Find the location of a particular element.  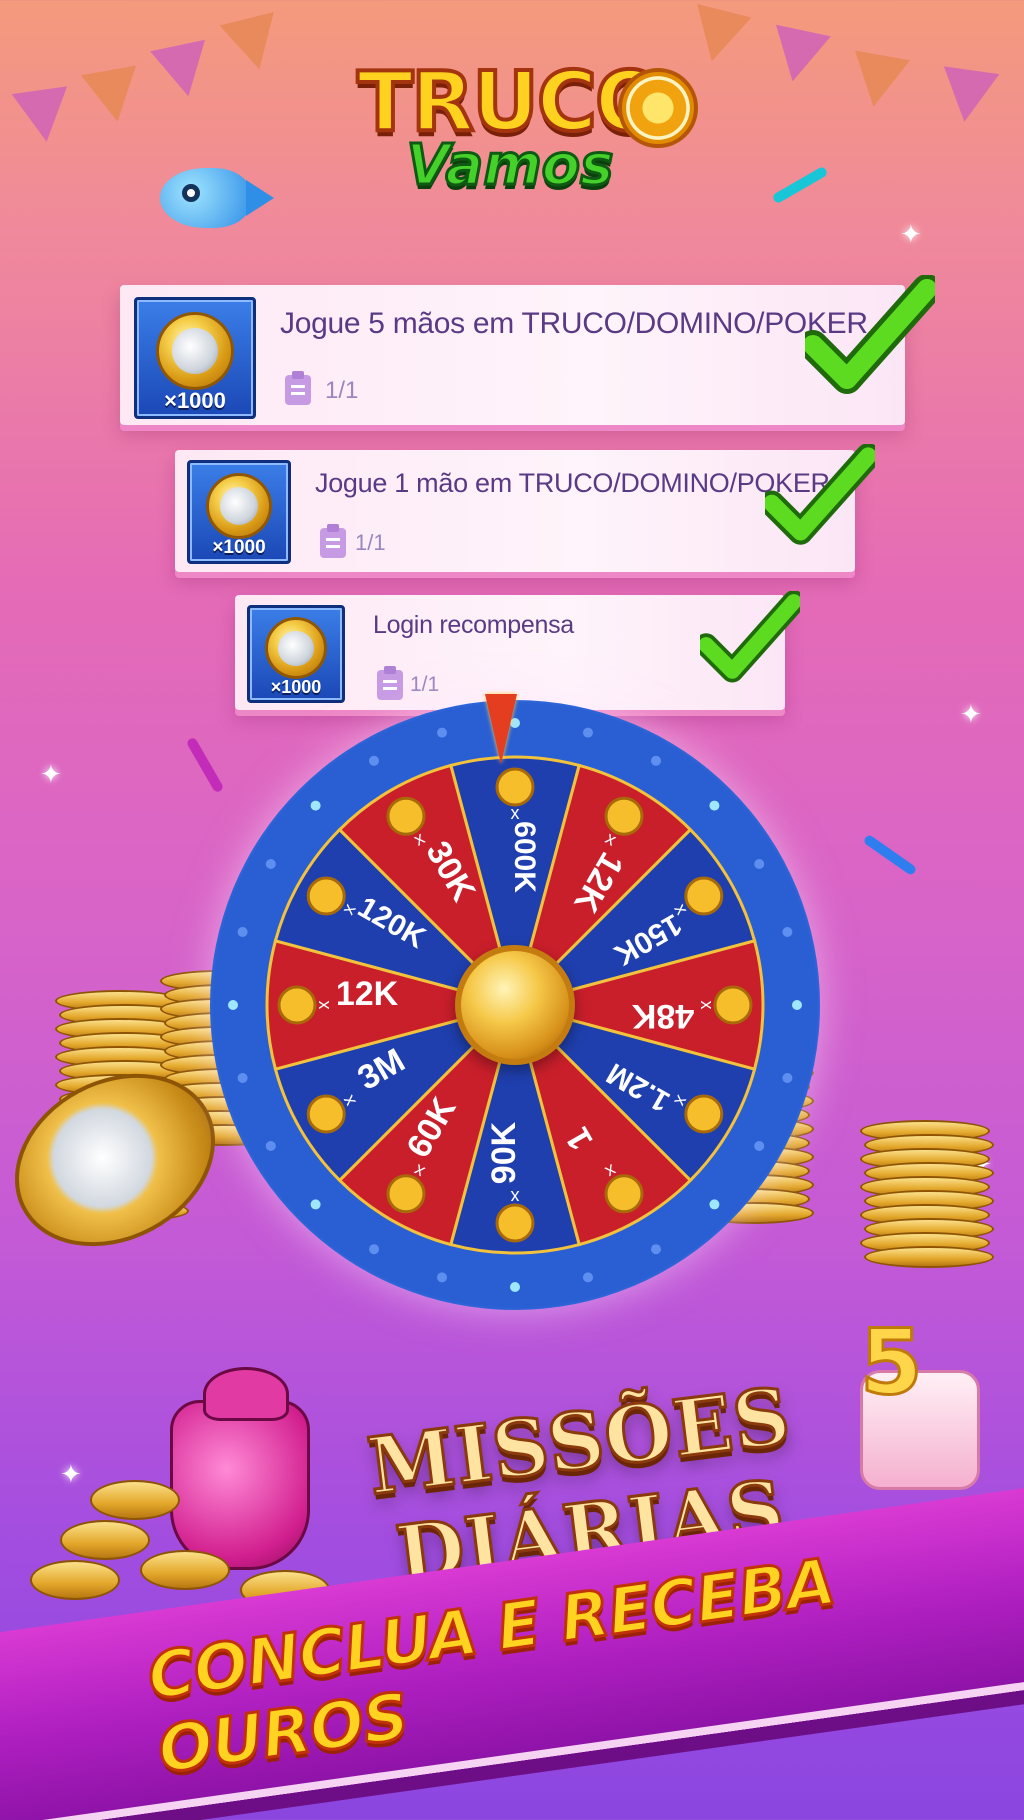

poker-chip-icon is located at coordinates (658, 108).